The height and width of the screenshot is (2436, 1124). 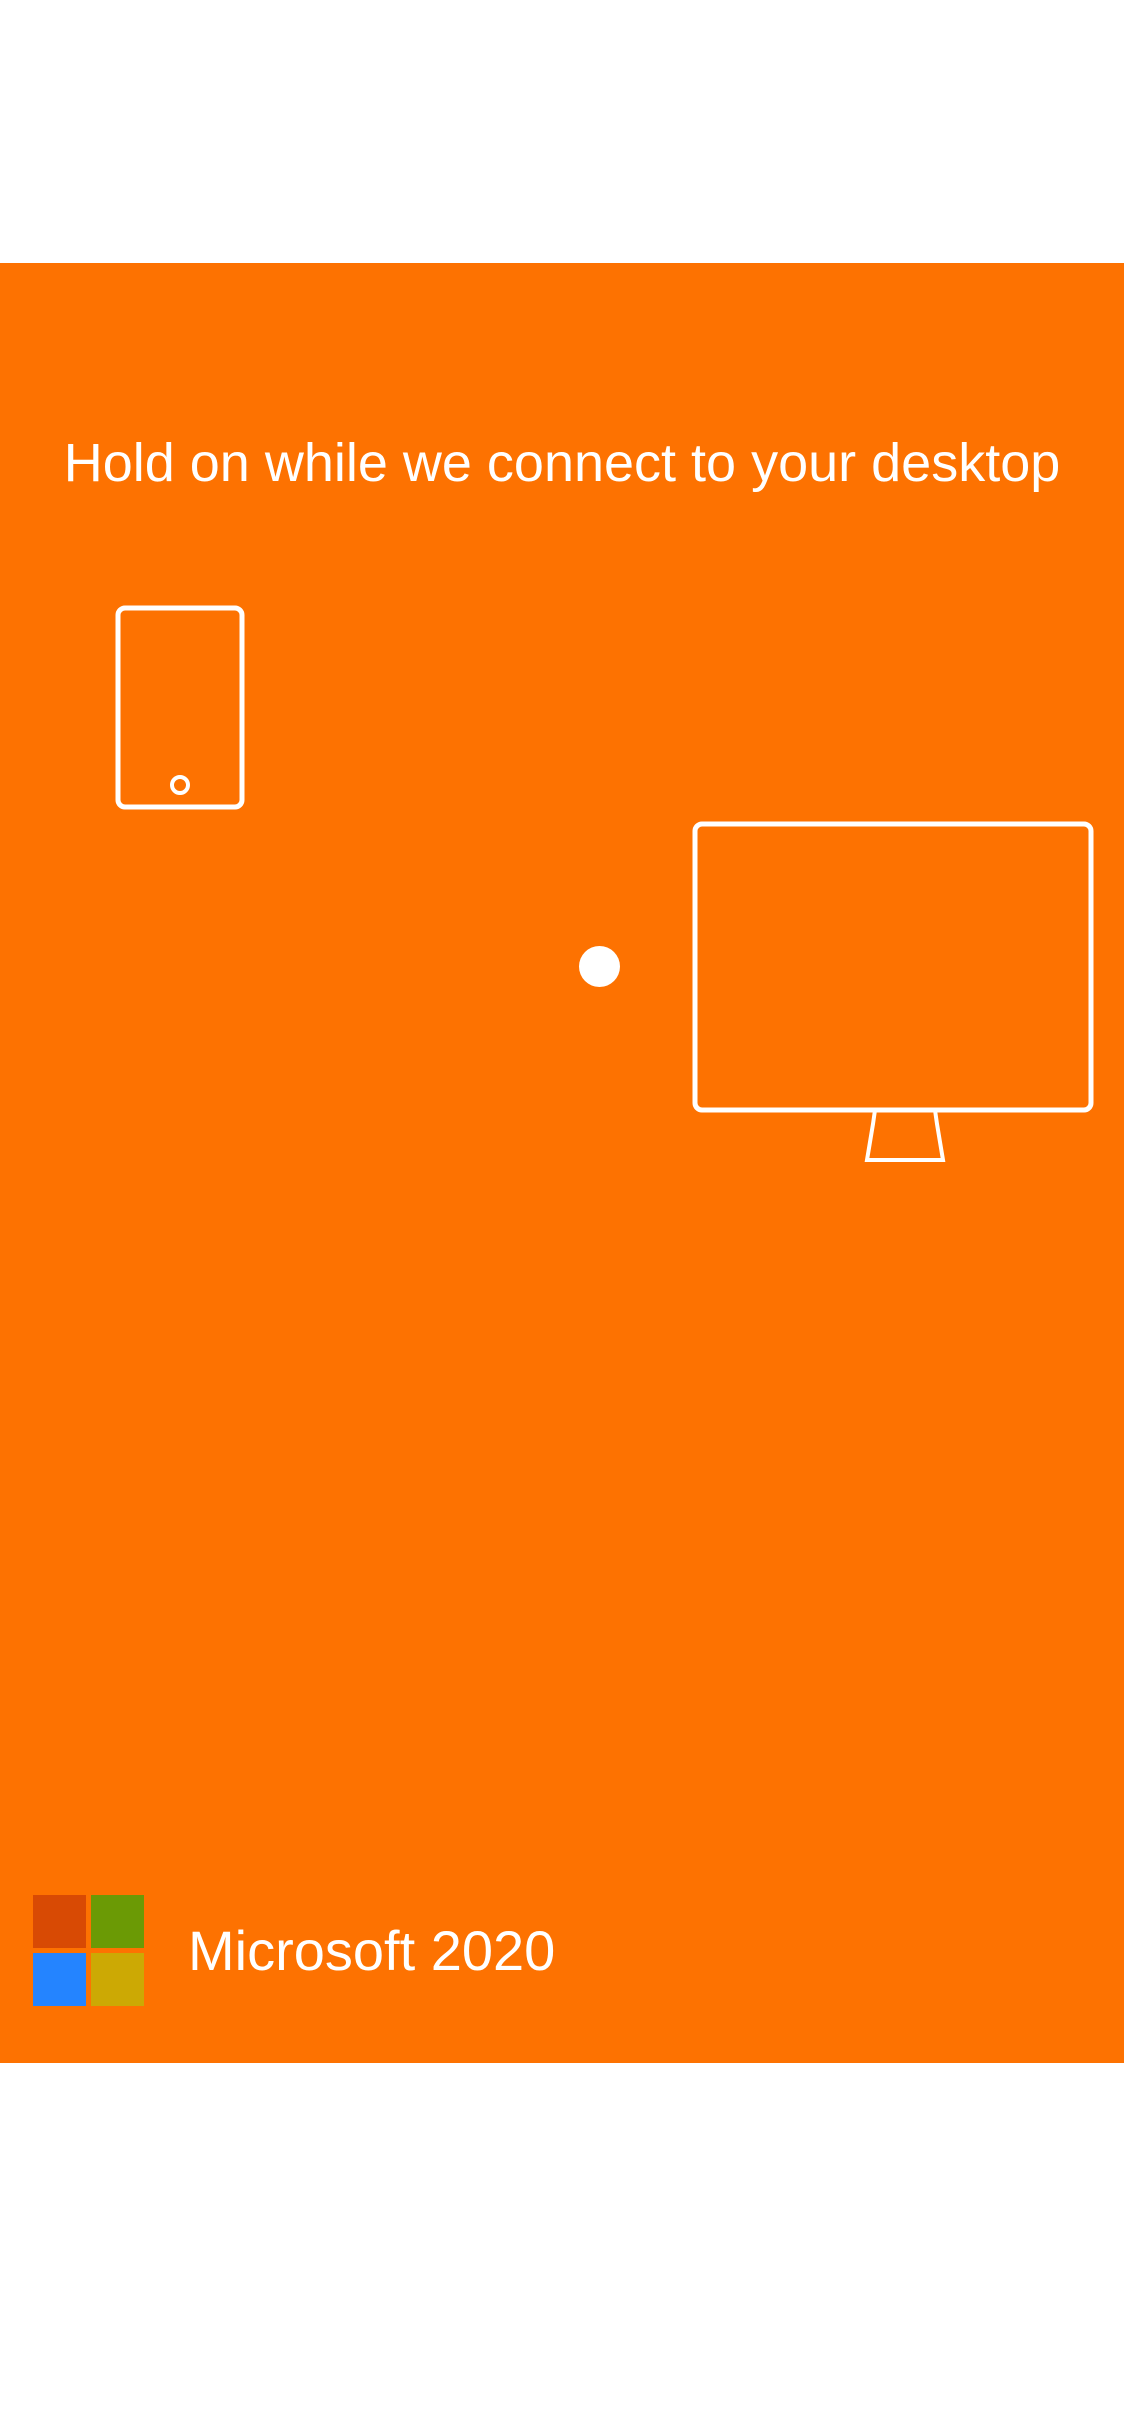 What do you see at coordinates (117, 1979) in the screenshot?
I see `logo-yellow-square` at bounding box center [117, 1979].